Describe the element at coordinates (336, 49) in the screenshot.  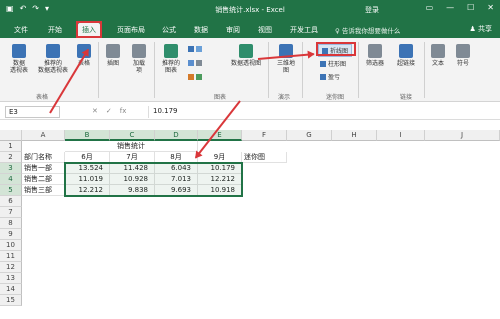
I see `annotation-box-sparkline` at that location.